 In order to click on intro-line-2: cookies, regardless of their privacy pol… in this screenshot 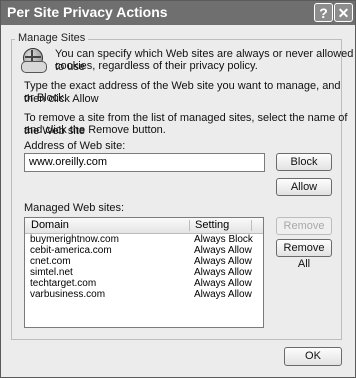, I will do `click(156, 66)`.